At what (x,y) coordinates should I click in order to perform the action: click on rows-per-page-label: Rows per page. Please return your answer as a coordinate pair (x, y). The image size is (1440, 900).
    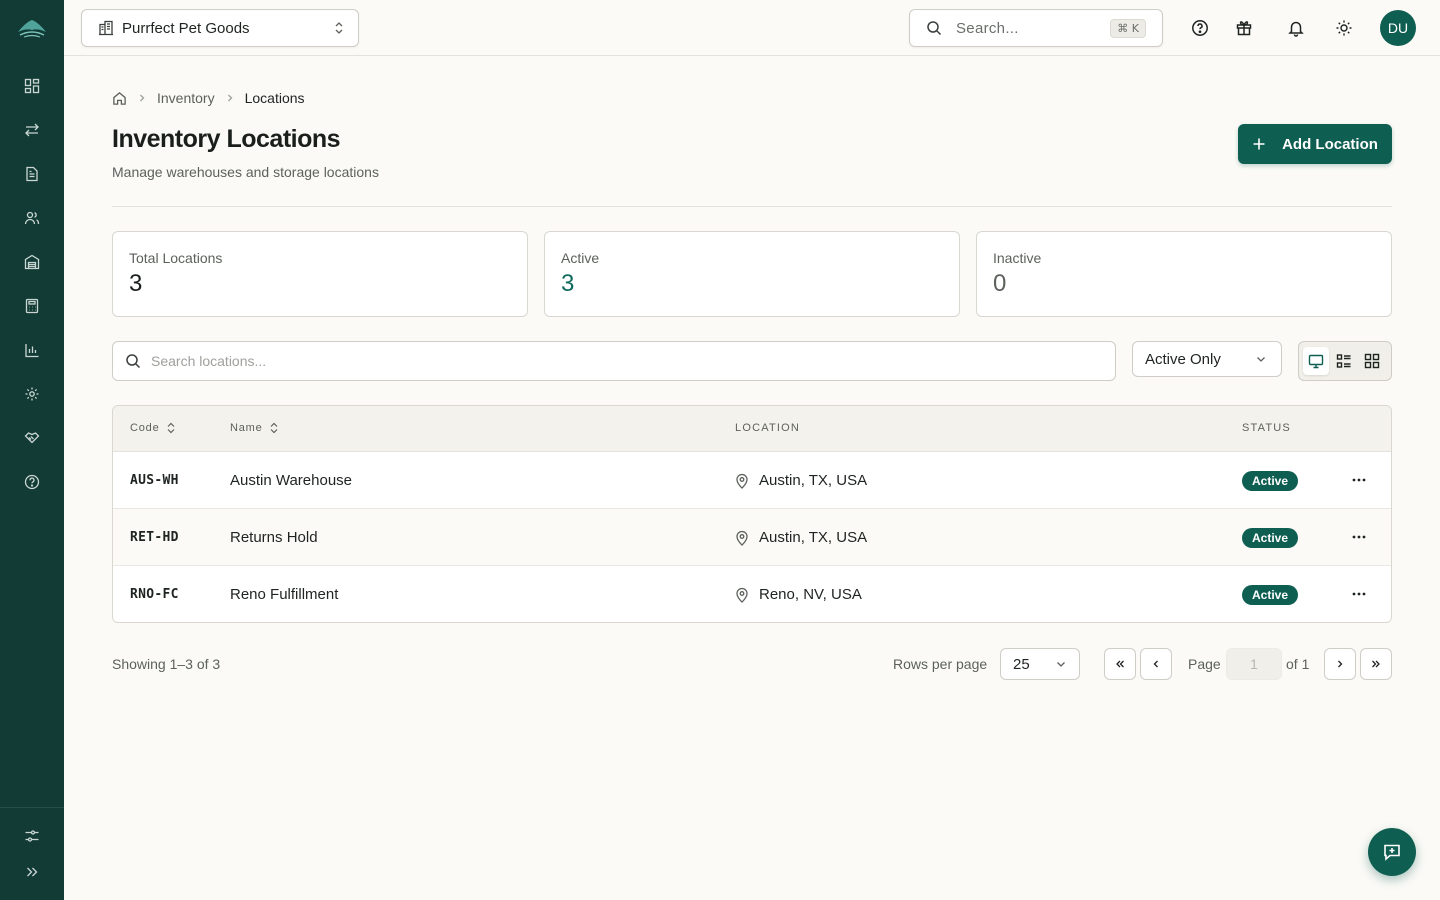
    Looking at the image, I should click on (940, 664).